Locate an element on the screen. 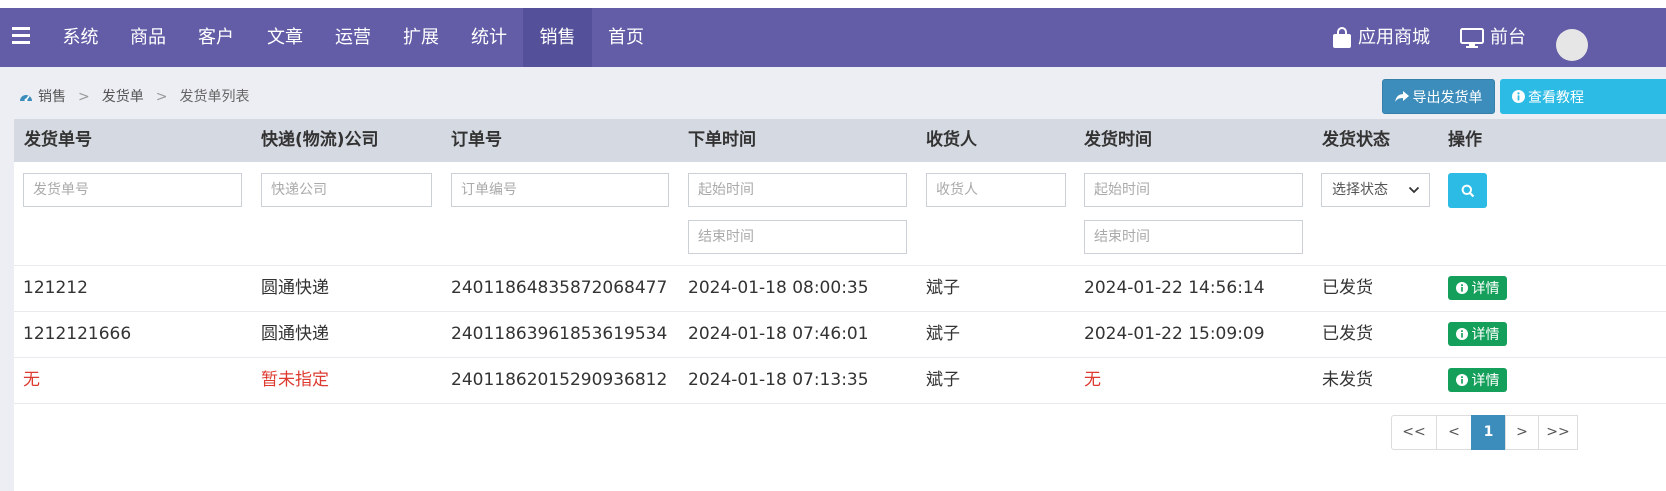 The image size is (1666, 491). page-prev-button: < is located at coordinates (1454, 432).